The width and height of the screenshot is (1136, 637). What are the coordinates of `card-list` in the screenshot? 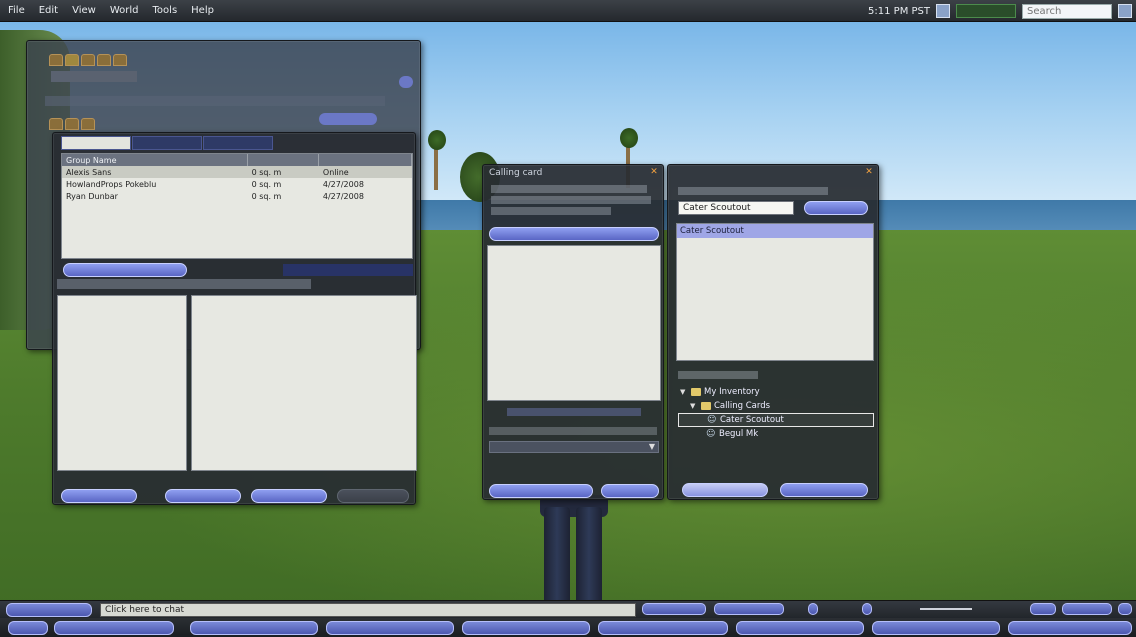 It's located at (574, 323).